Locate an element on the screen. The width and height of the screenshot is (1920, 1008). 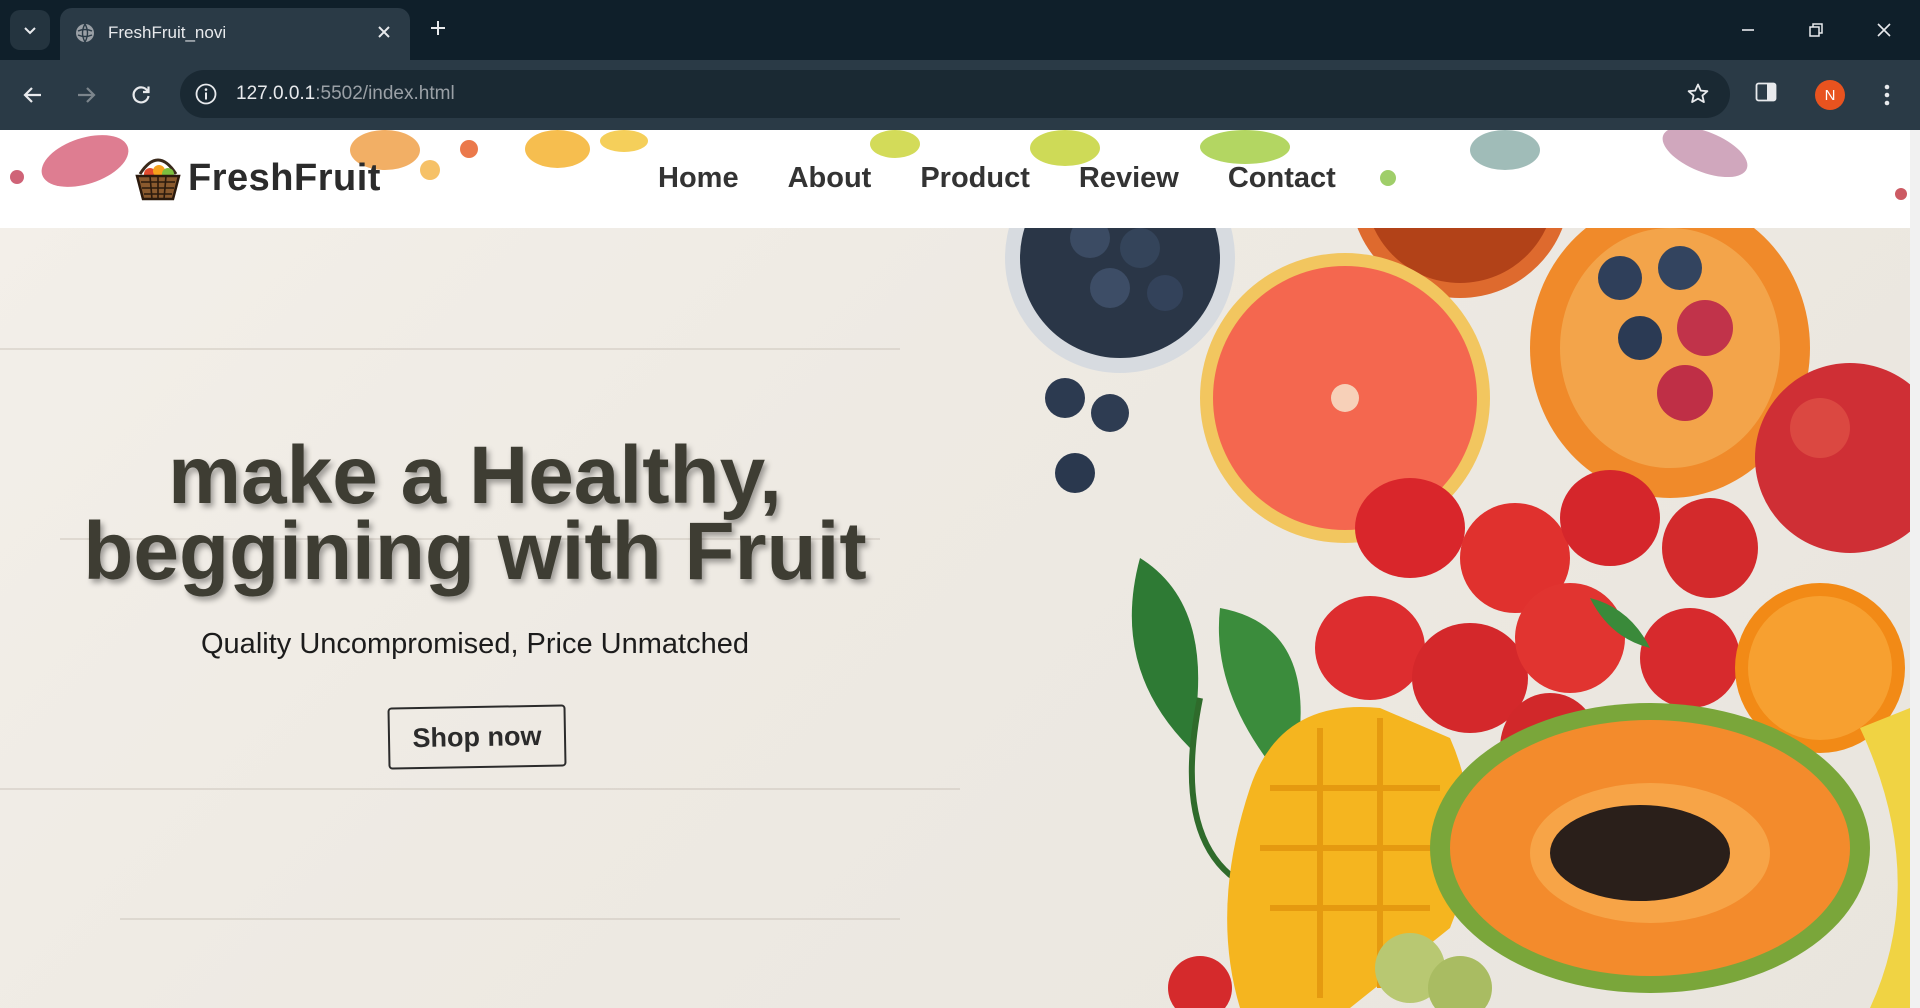
url-host: 127.0.0.1 is located at coordinates (276, 93).